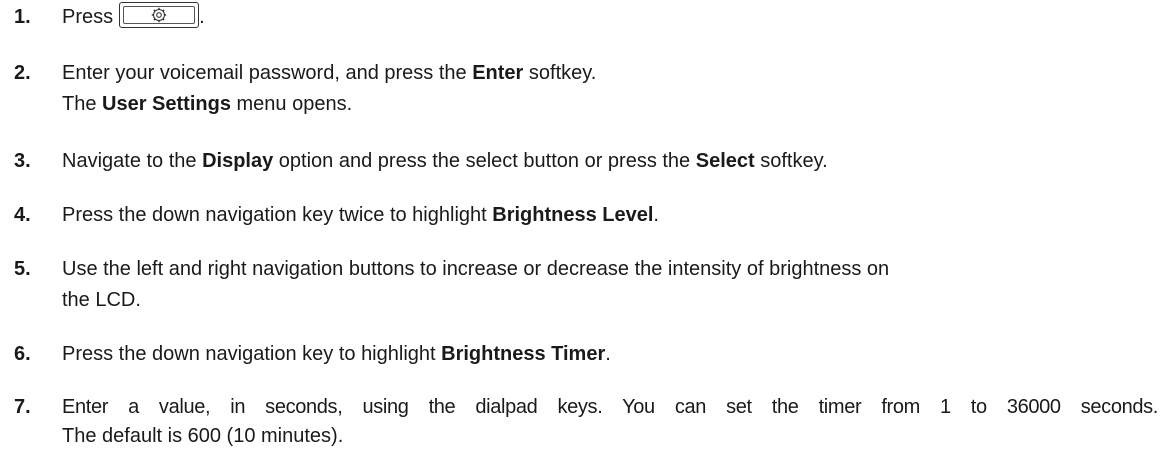  I want to click on step-number: 4., so click(22, 215).